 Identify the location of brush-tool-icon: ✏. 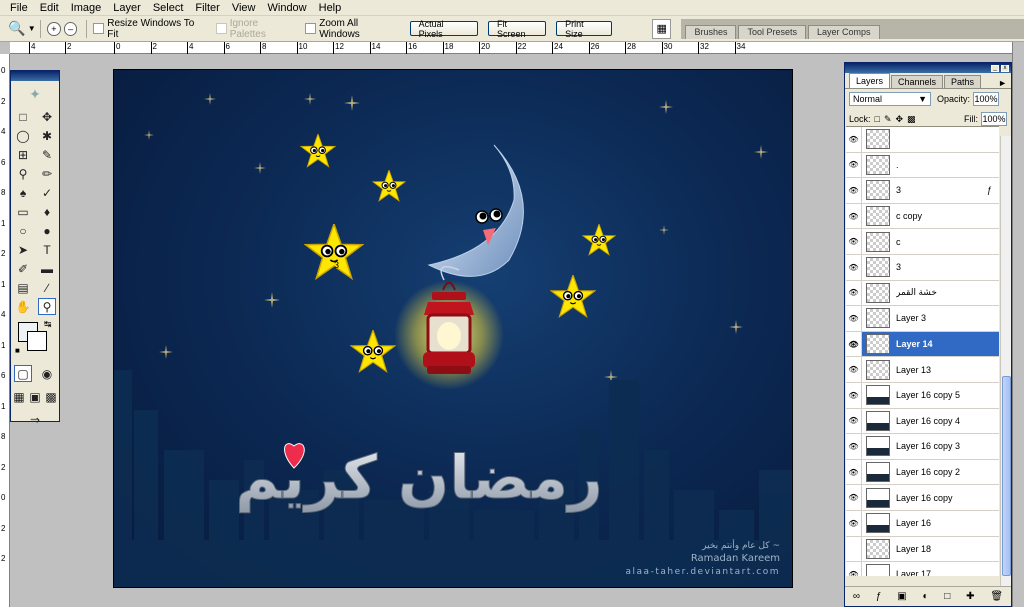
(47, 173).